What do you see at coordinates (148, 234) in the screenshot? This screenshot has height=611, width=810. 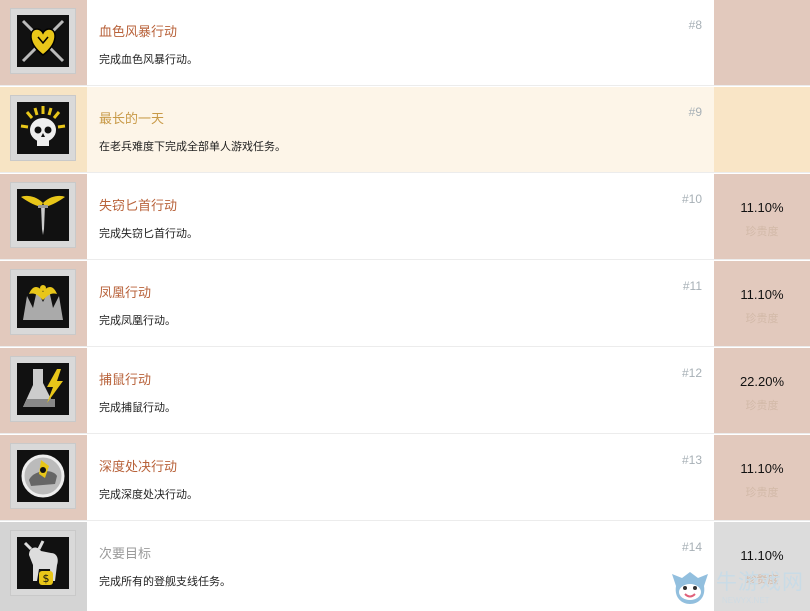 I see `achievement-desc: 完成失窃匕首行动。` at bounding box center [148, 234].